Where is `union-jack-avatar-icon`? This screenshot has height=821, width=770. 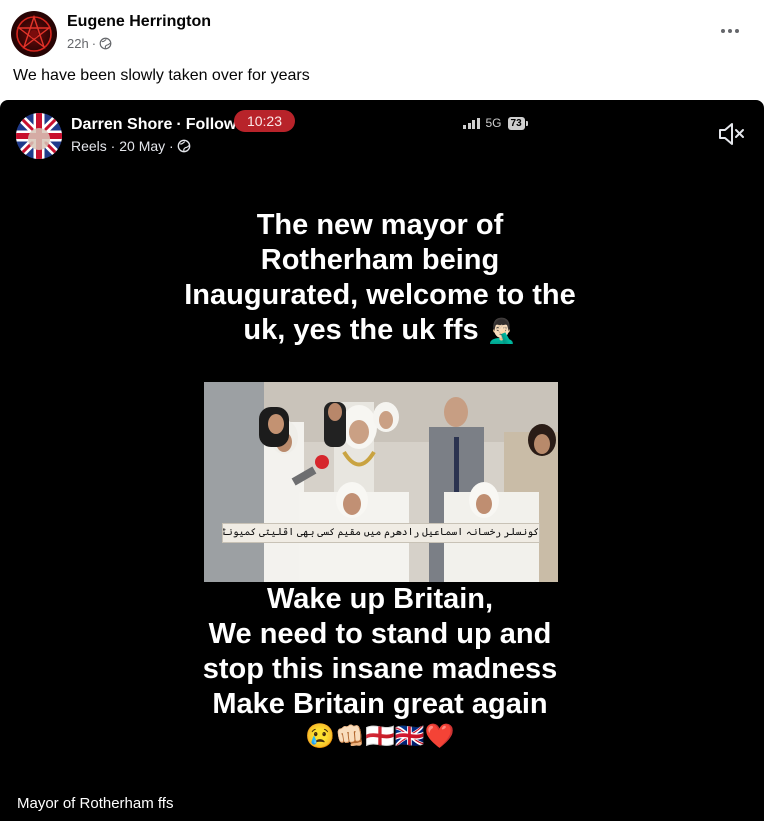 union-jack-avatar-icon is located at coordinates (39, 136).